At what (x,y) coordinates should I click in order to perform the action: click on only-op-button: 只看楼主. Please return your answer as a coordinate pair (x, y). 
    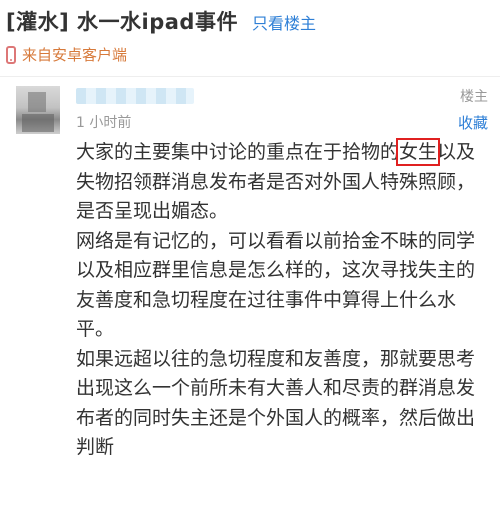
    Looking at the image, I should click on (284, 22).